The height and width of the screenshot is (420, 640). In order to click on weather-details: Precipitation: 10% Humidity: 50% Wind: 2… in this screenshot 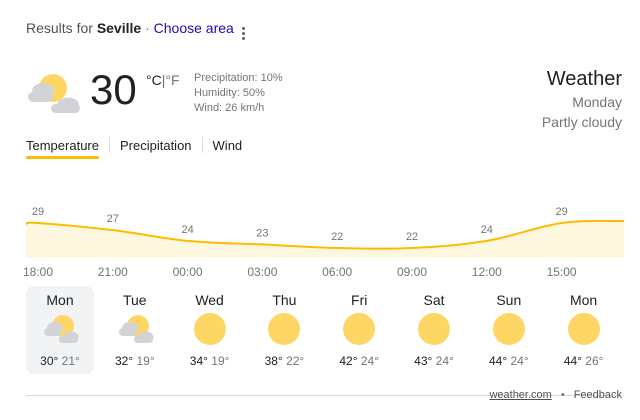, I will do `click(238, 93)`.